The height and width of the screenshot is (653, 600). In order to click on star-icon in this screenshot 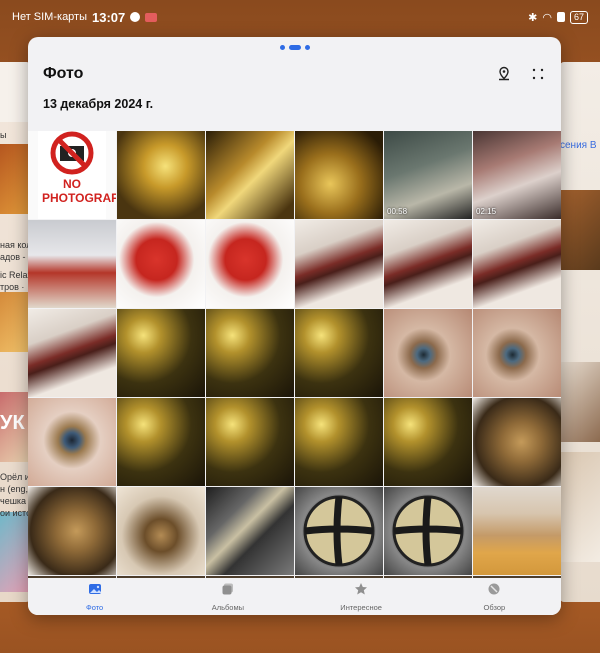, I will do `click(361, 591)`.